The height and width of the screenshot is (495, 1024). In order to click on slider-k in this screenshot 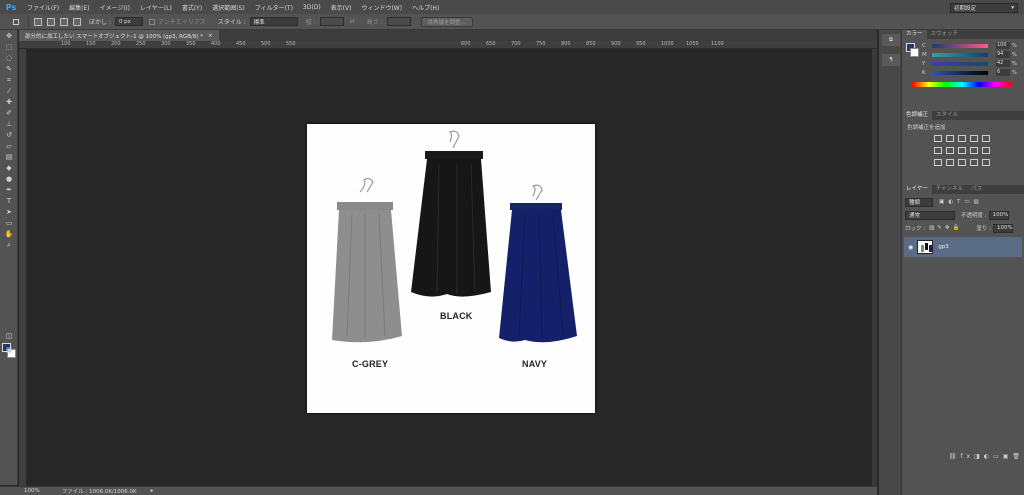, I will do `click(960, 72)`.